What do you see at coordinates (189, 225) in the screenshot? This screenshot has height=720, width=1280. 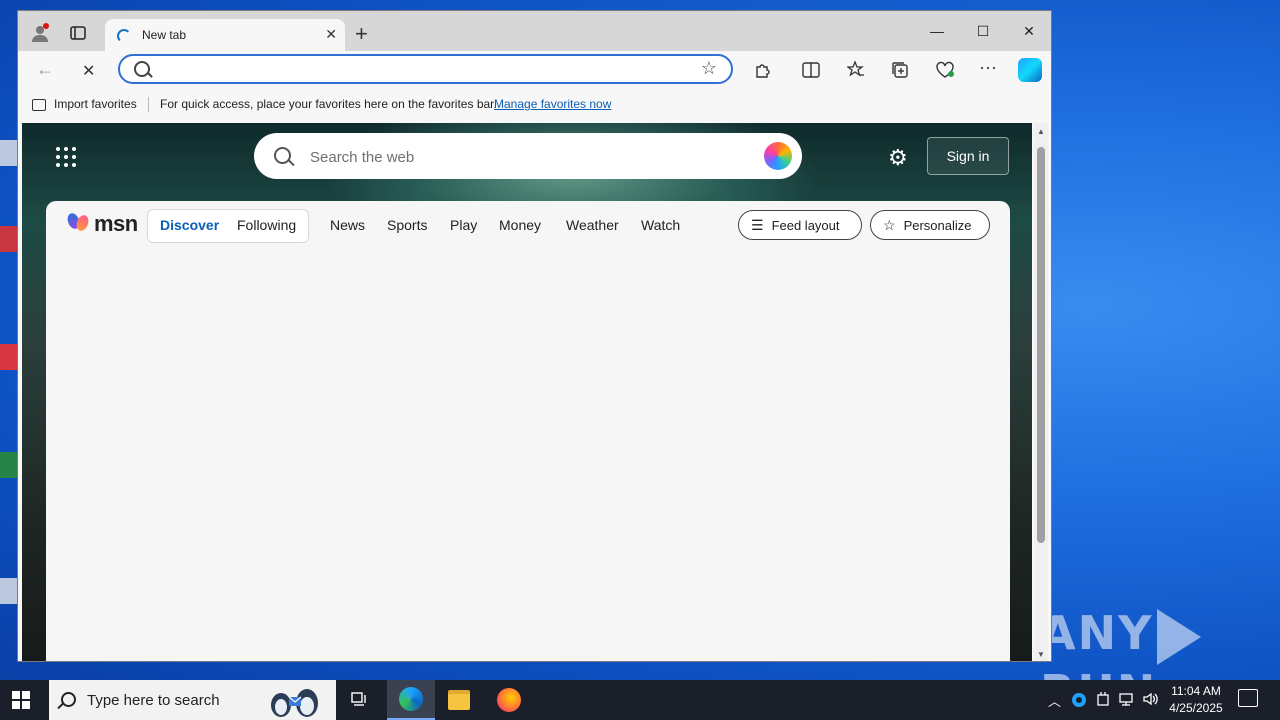 I see `tab-discover: Discover` at bounding box center [189, 225].